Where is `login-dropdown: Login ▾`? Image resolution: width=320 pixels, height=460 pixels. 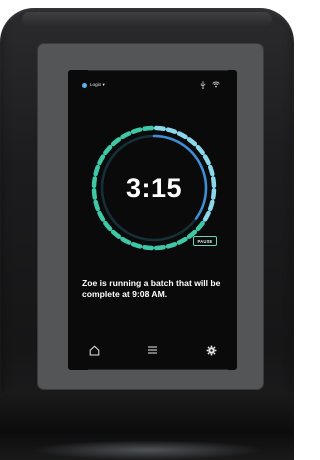 login-dropdown: Login ▾ is located at coordinates (93, 85).